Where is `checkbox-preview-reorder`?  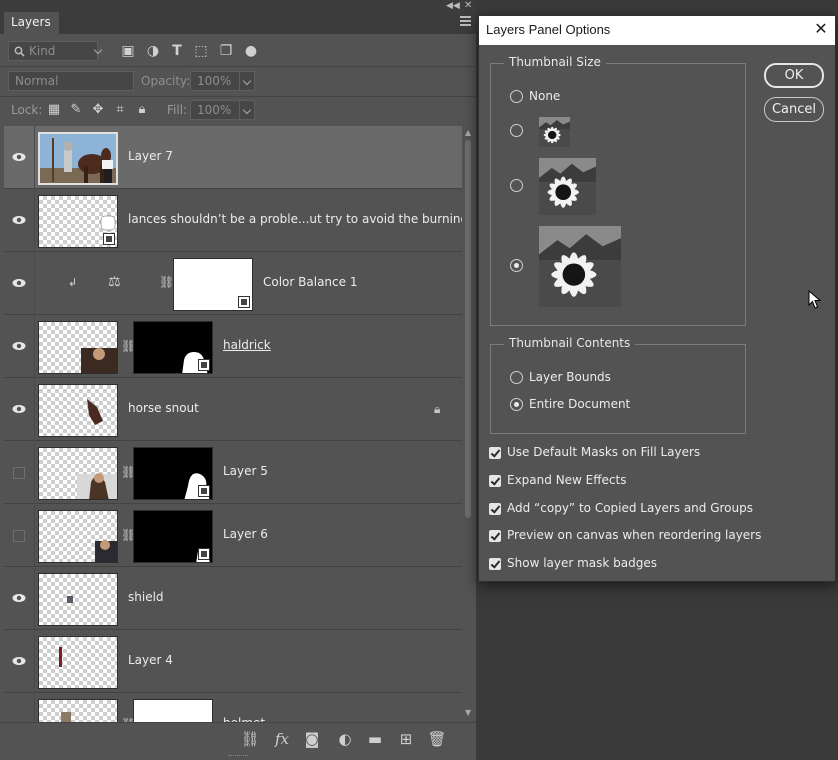
checkbox-preview-reorder is located at coordinates (495, 536).